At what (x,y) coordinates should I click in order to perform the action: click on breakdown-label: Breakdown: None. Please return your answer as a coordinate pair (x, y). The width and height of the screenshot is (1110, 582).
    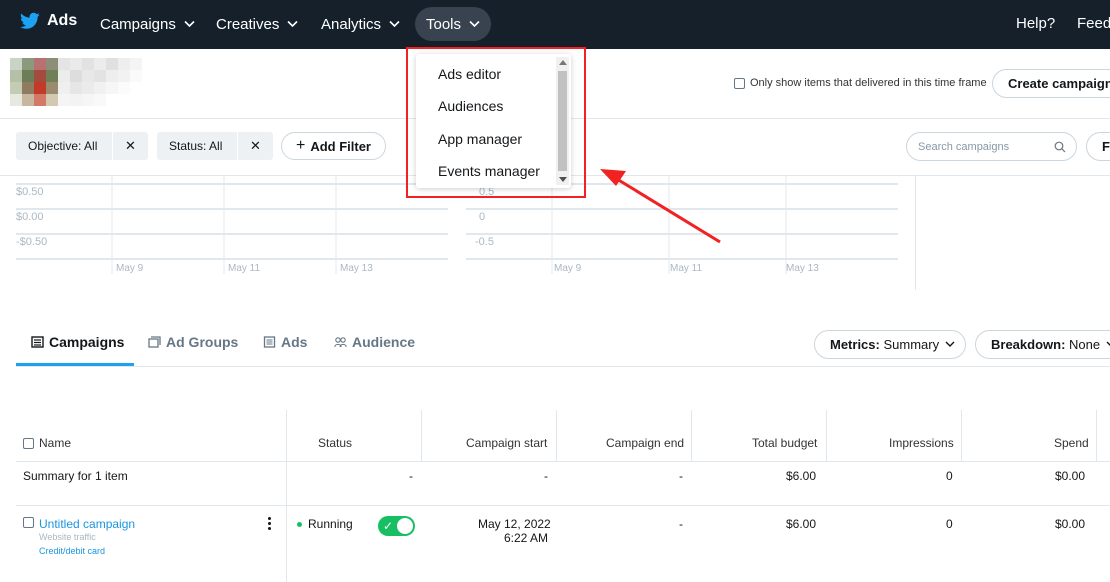
    Looking at the image, I should click on (1045, 344).